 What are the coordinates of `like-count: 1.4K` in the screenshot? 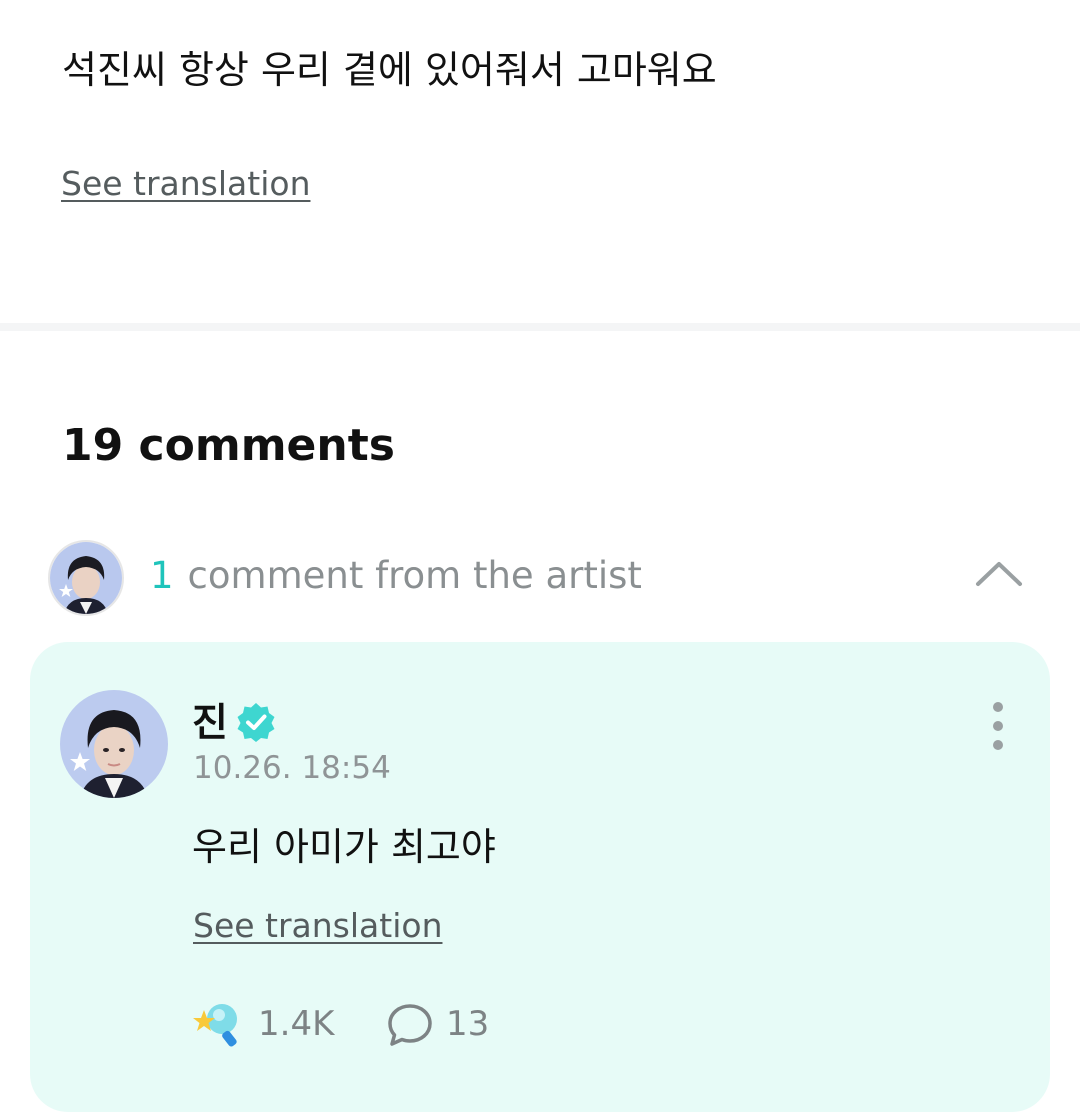 It's located at (296, 1024).